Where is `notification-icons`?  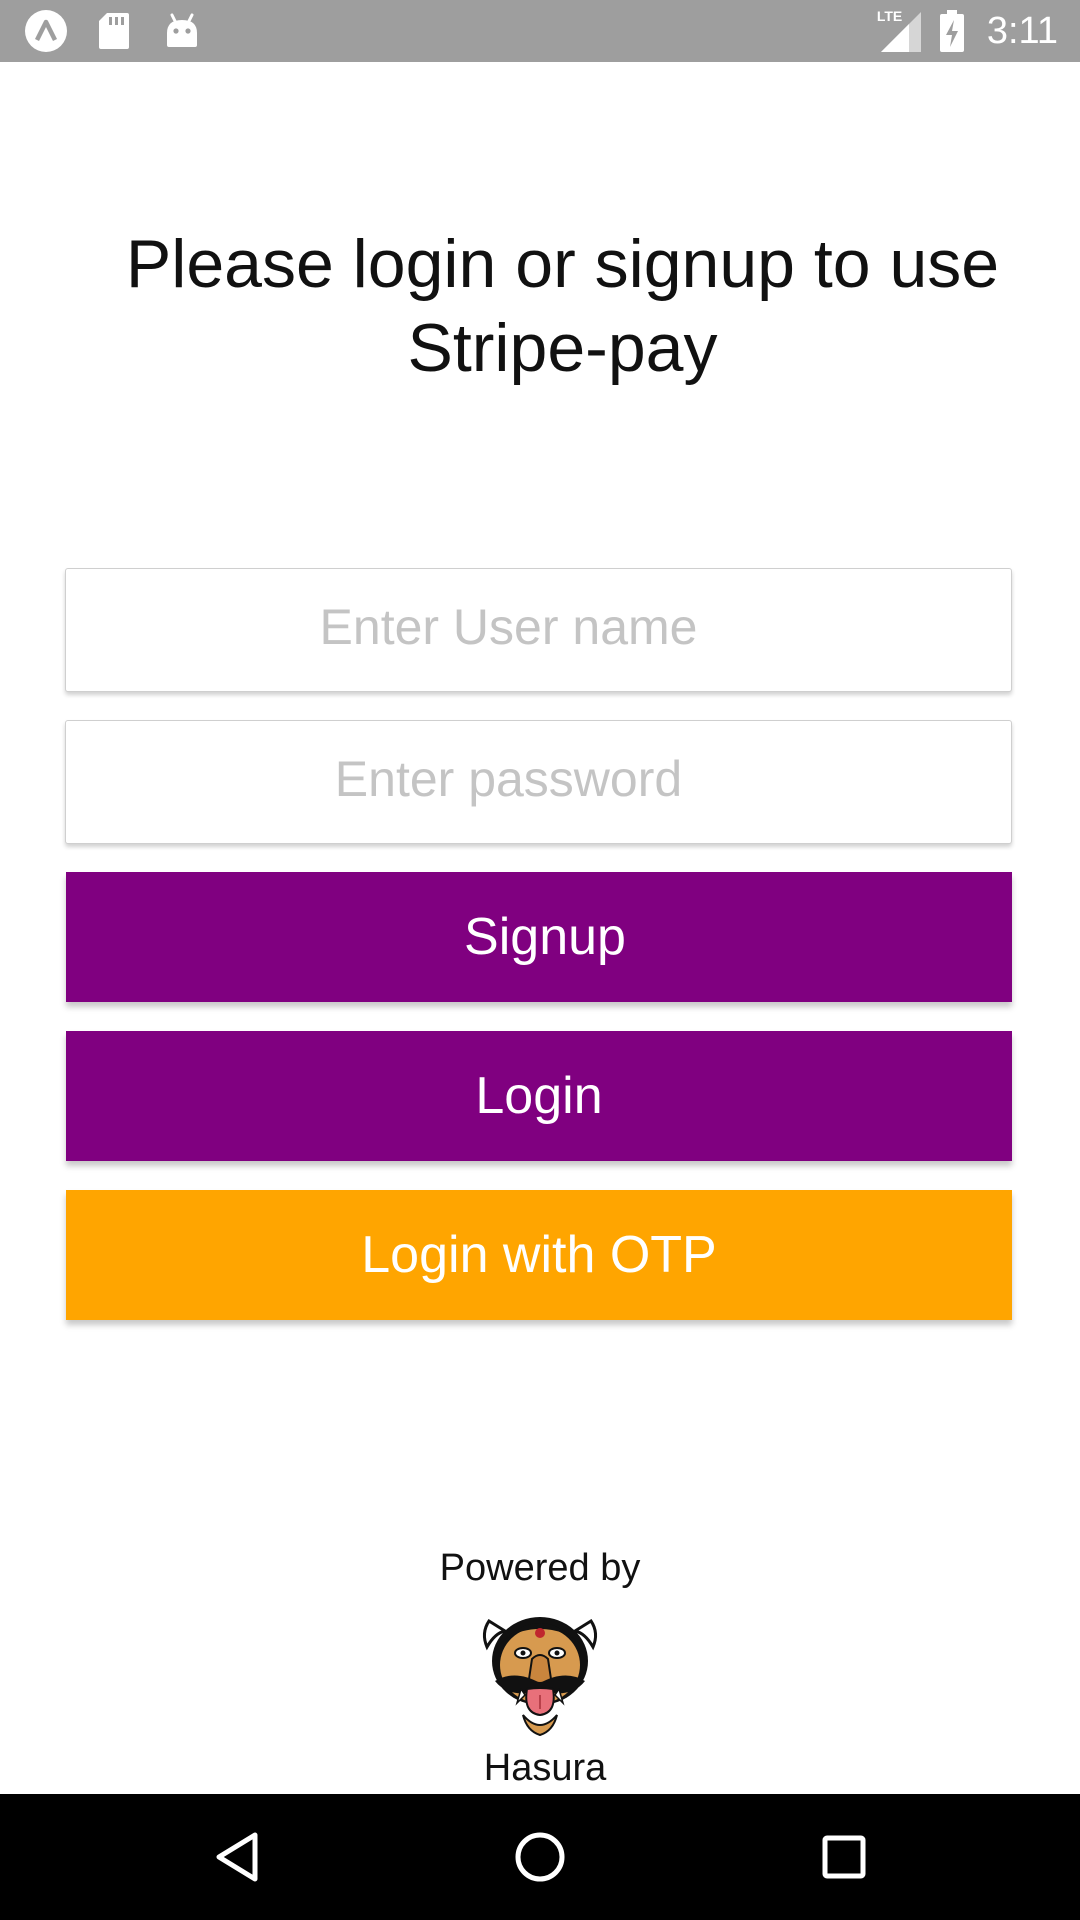
notification-icons is located at coordinates (114, 31).